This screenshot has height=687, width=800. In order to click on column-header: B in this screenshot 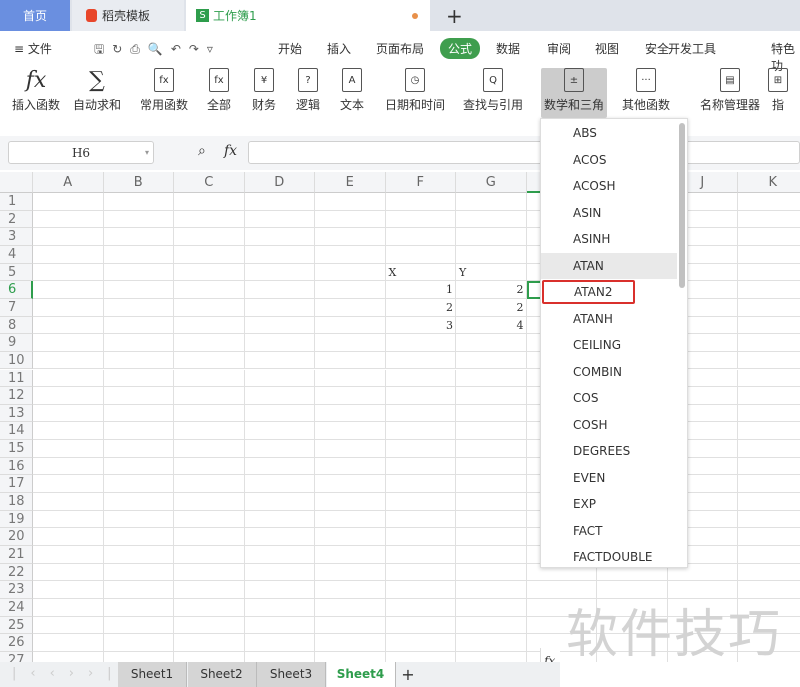, I will do `click(138, 182)`.